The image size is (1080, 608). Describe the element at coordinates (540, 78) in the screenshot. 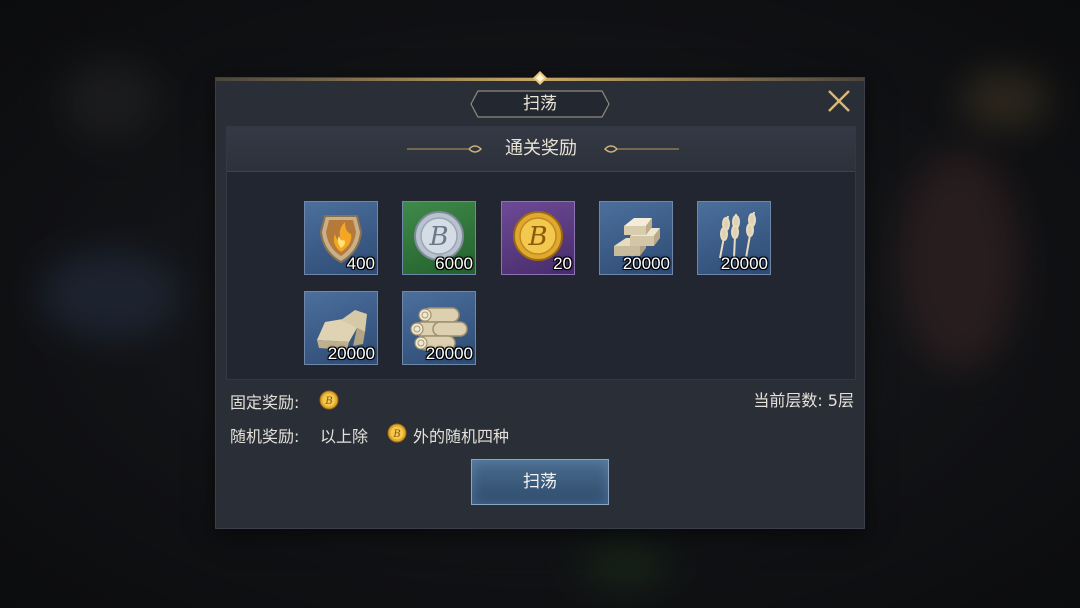

I see `diamond-ornament-icon` at that location.